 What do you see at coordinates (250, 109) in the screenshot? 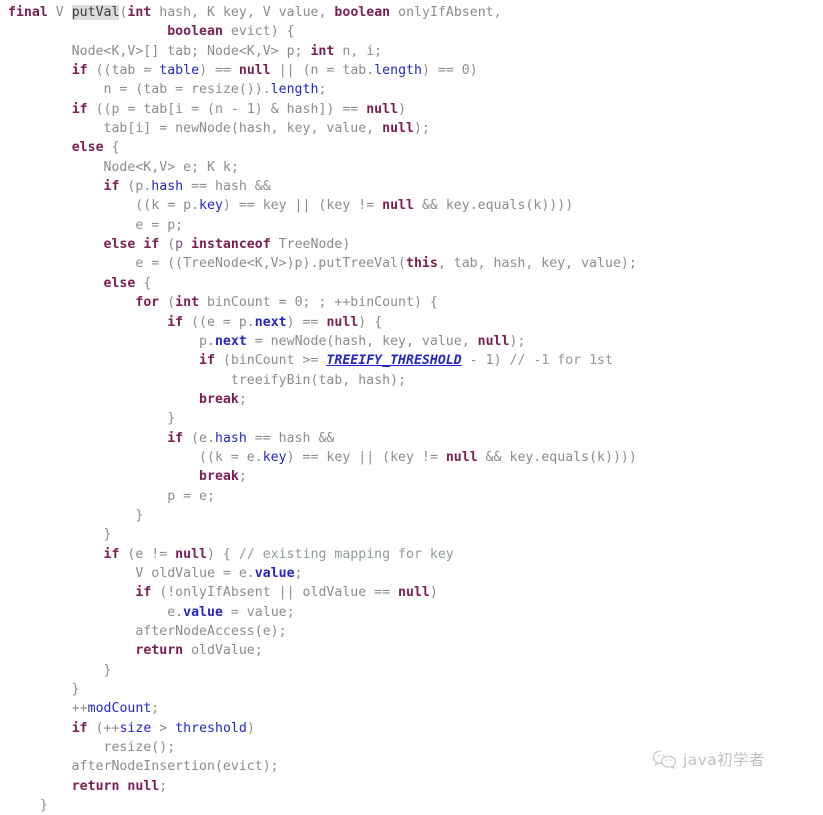
I see `code-token-num: 1` at bounding box center [250, 109].